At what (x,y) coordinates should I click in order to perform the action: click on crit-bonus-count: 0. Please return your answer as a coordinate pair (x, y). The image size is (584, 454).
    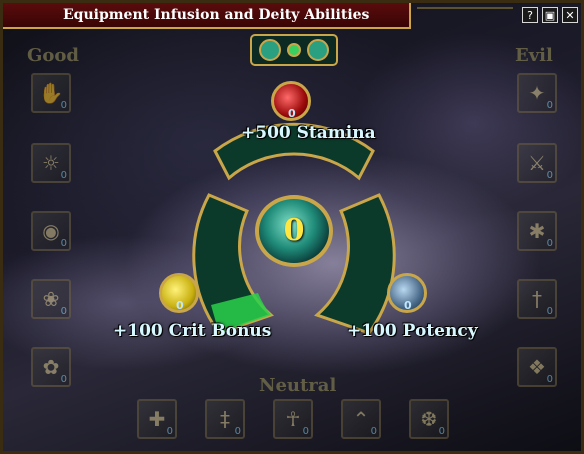
    Looking at the image, I should click on (180, 305).